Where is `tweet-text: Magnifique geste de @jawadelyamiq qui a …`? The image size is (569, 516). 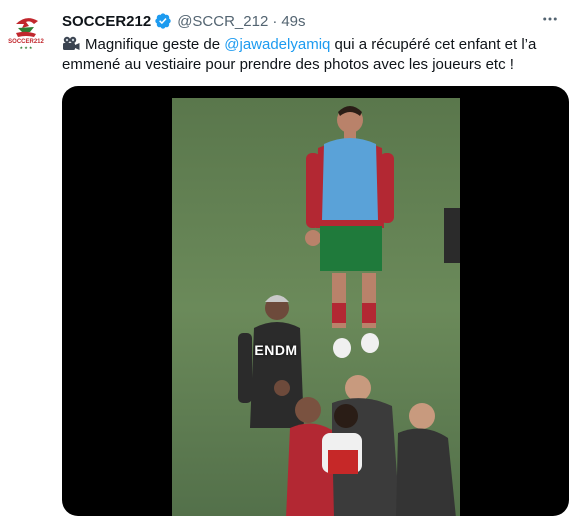
tweet-text: Magnifique geste de @jawadelyamiq qui a … is located at coordinates (310, 55).